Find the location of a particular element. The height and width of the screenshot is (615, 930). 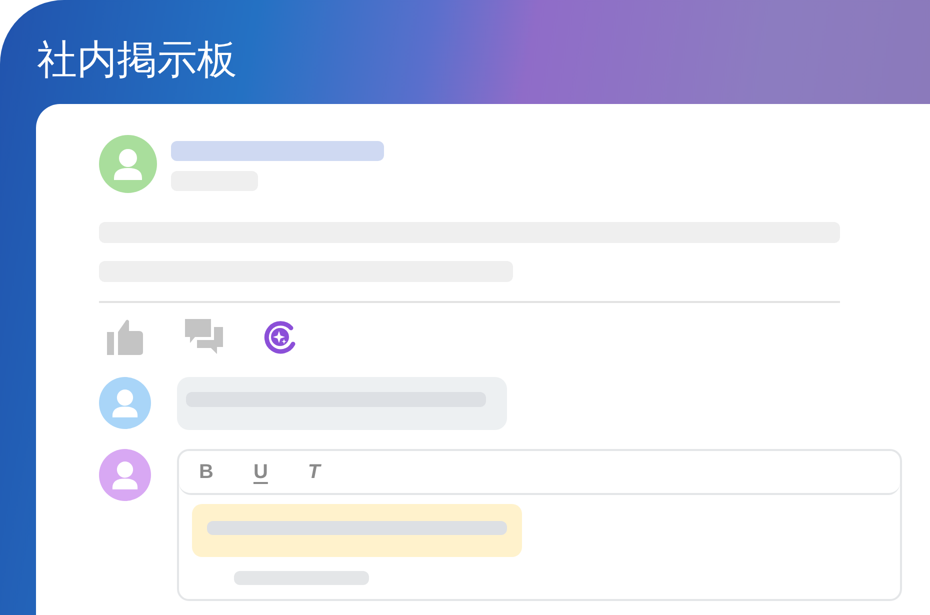

thumbs-up-icon is located at coordinates (125, 337).